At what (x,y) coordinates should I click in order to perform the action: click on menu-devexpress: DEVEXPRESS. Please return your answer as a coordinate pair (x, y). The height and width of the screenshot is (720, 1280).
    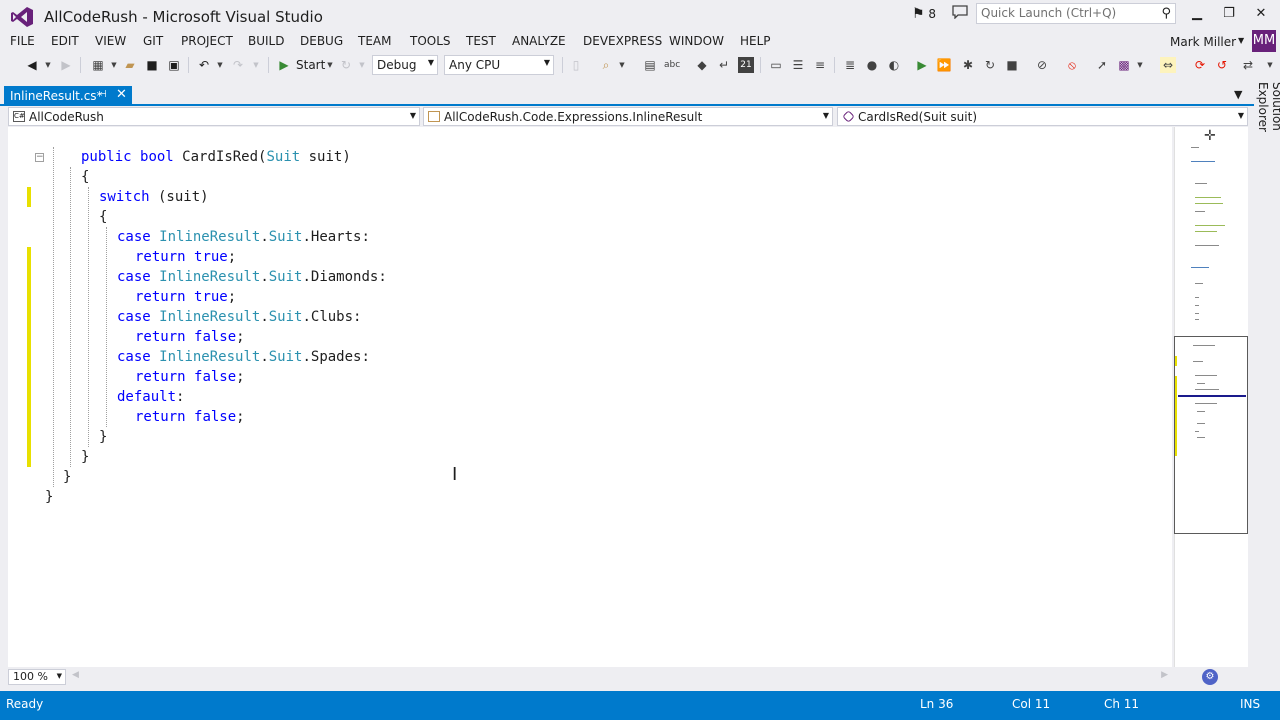
    Looking at the image, I should click on (622, 41).